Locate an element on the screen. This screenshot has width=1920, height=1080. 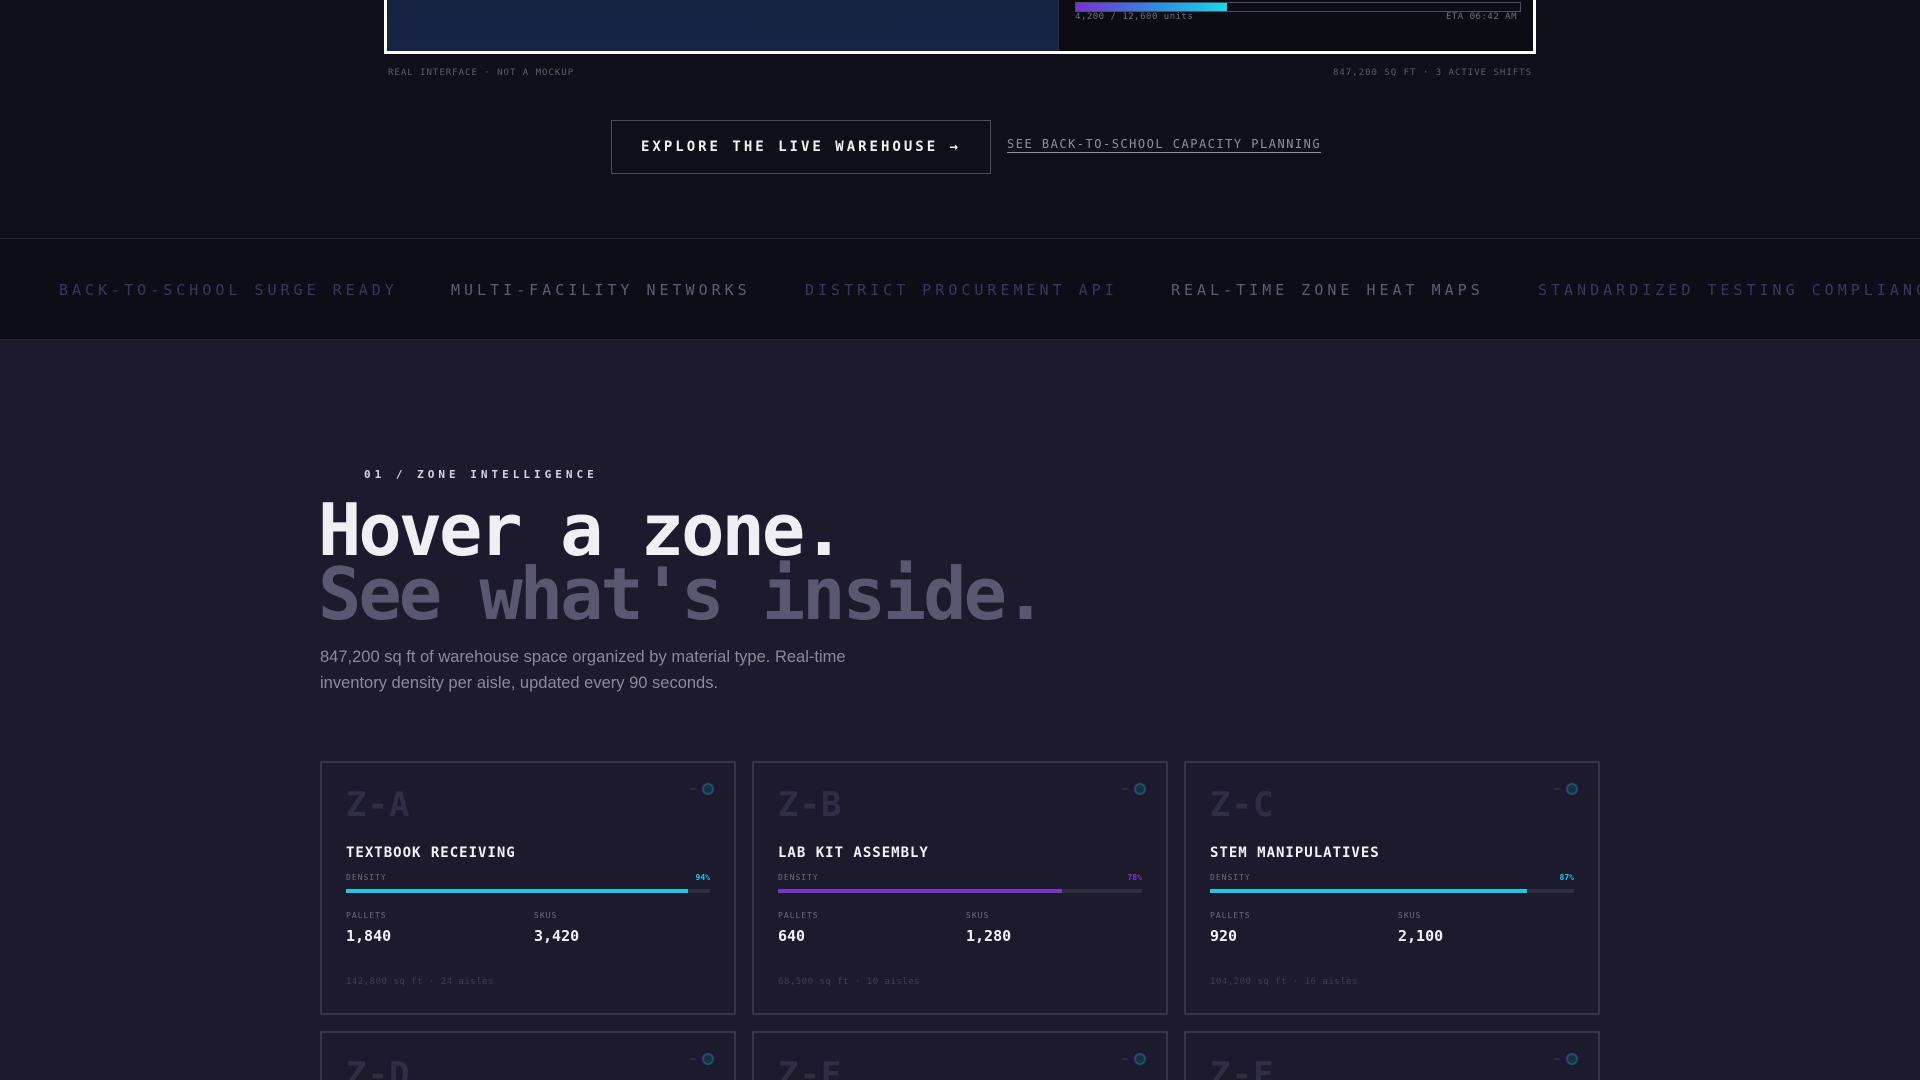
preview-caption-left: REAL INTERFACE · NOT A MOCKUP is located at coordinates (481, 73).